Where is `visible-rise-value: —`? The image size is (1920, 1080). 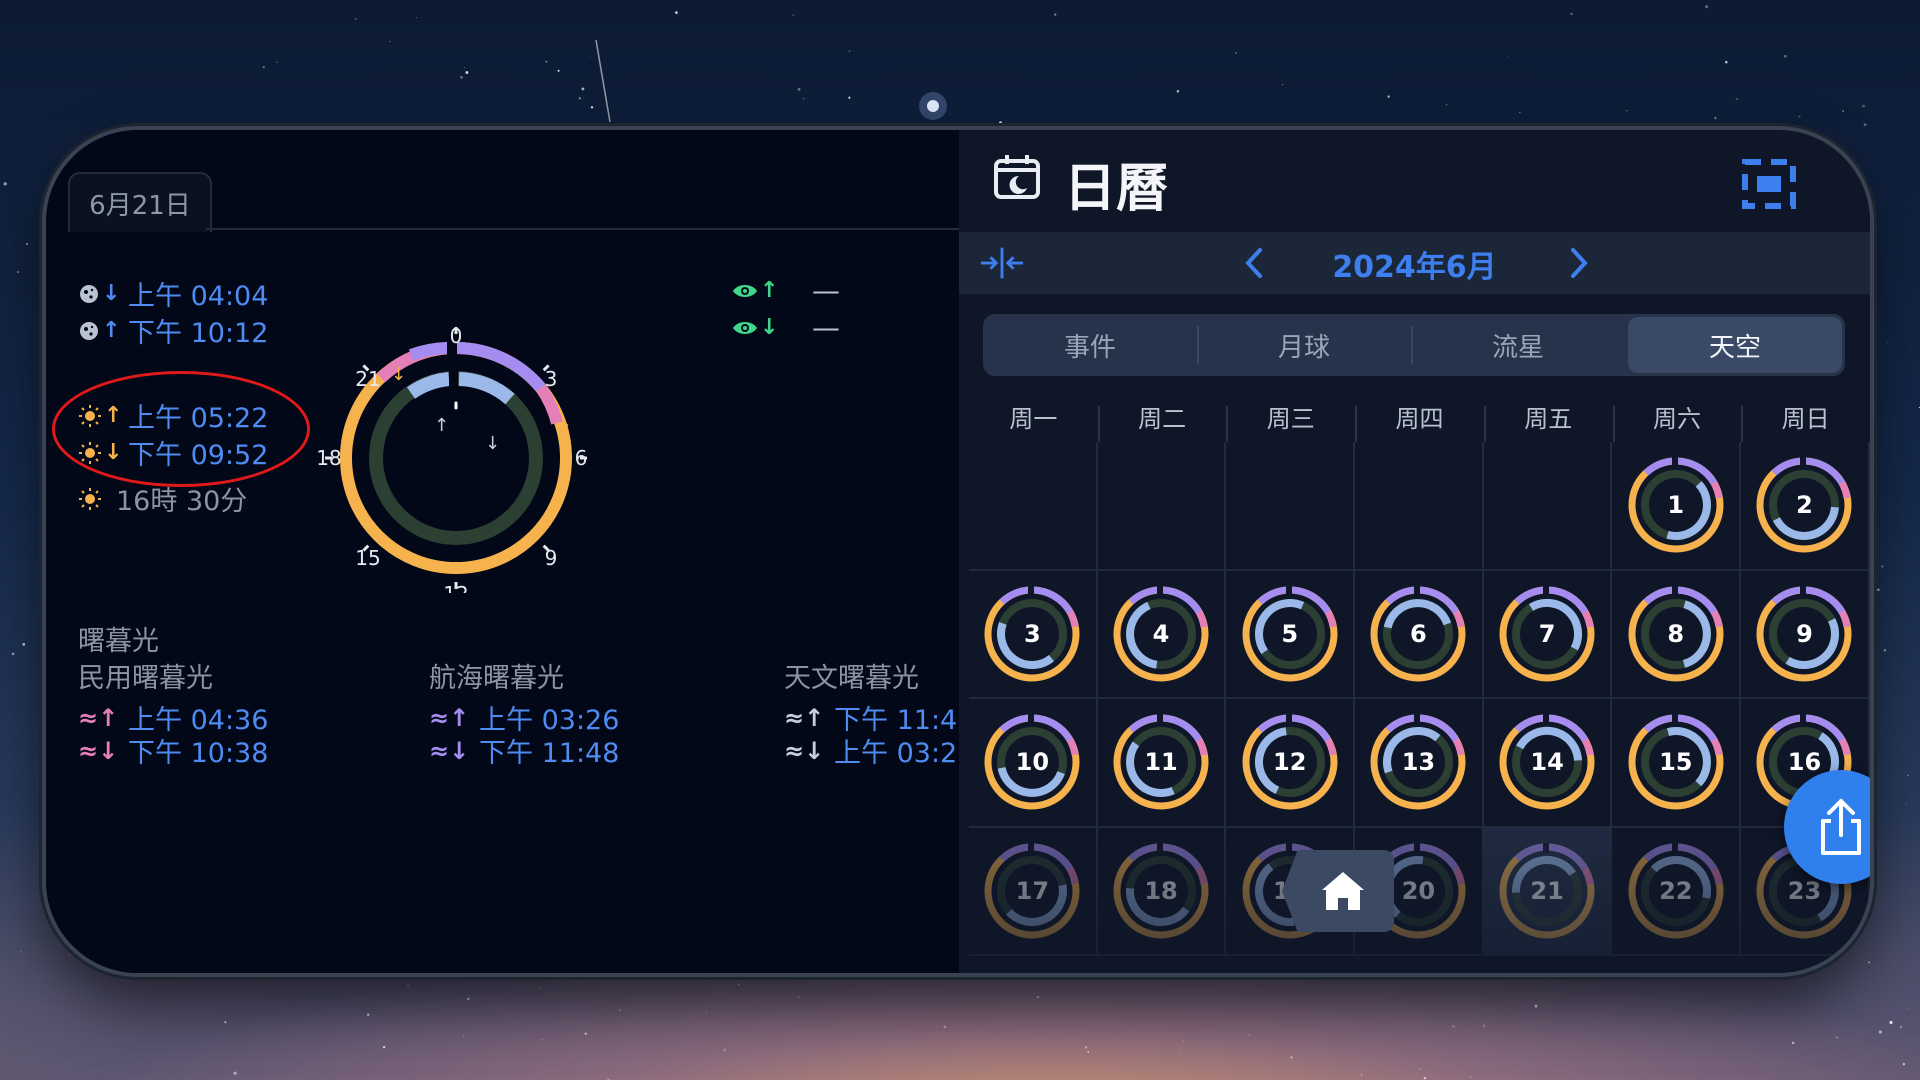
visible-rise-value: — is located at coordinates (826, 290).